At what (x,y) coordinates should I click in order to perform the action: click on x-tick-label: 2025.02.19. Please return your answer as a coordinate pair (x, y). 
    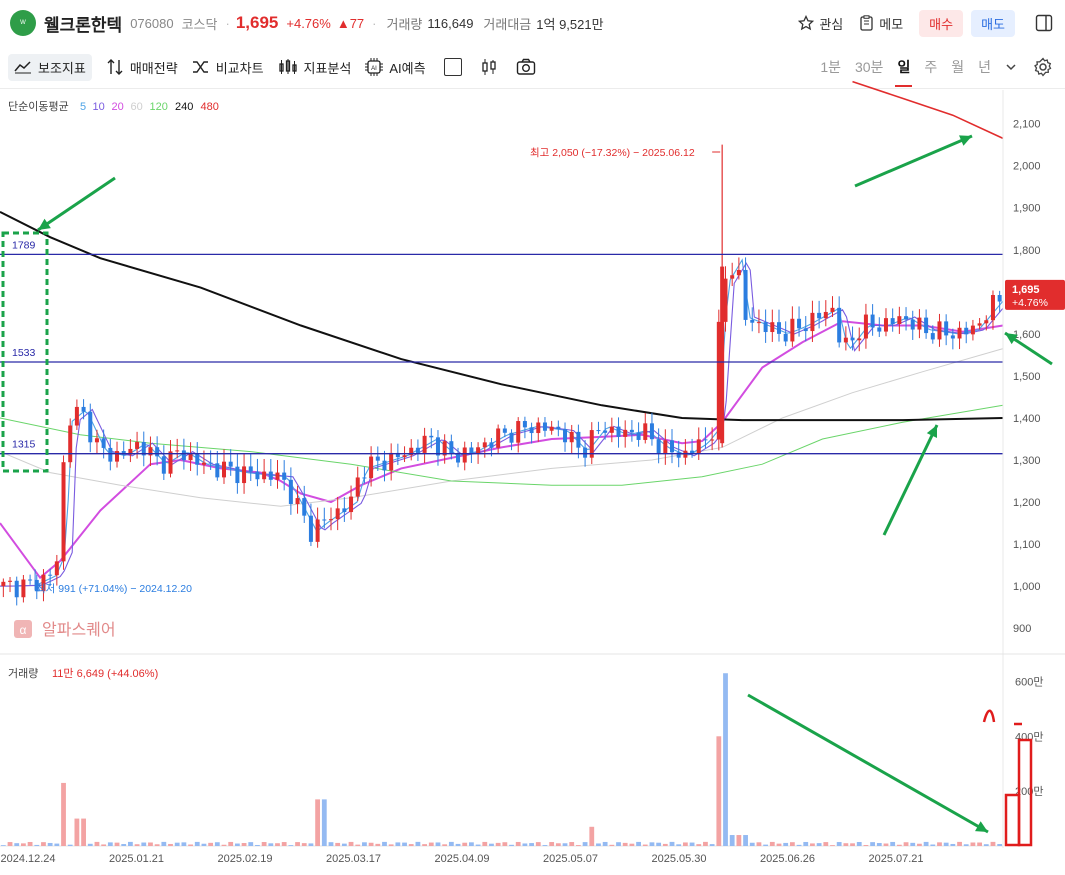
    Looking at the image, I should click on (244, 859).